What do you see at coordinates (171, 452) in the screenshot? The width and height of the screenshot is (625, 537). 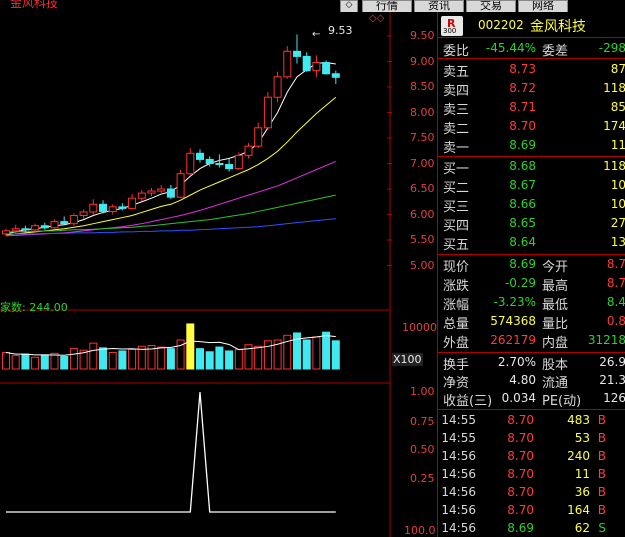 I see `indicator-line` at bounding box center [171, 452].